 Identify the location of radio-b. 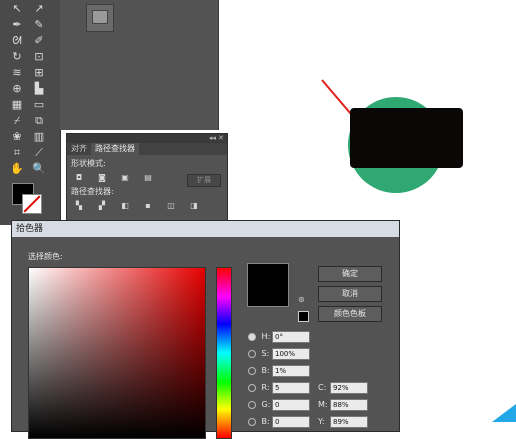
(252, 370).